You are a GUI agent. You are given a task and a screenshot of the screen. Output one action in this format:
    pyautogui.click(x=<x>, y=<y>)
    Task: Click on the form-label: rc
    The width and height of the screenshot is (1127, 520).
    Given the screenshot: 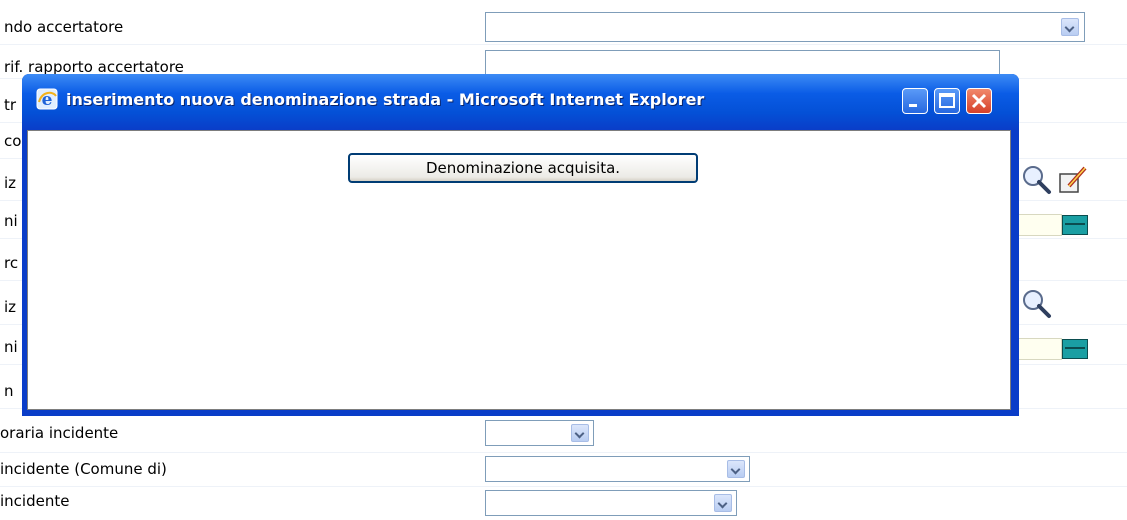 What is the action you would take?
    pyautogui.click(x=11, y=263)
    